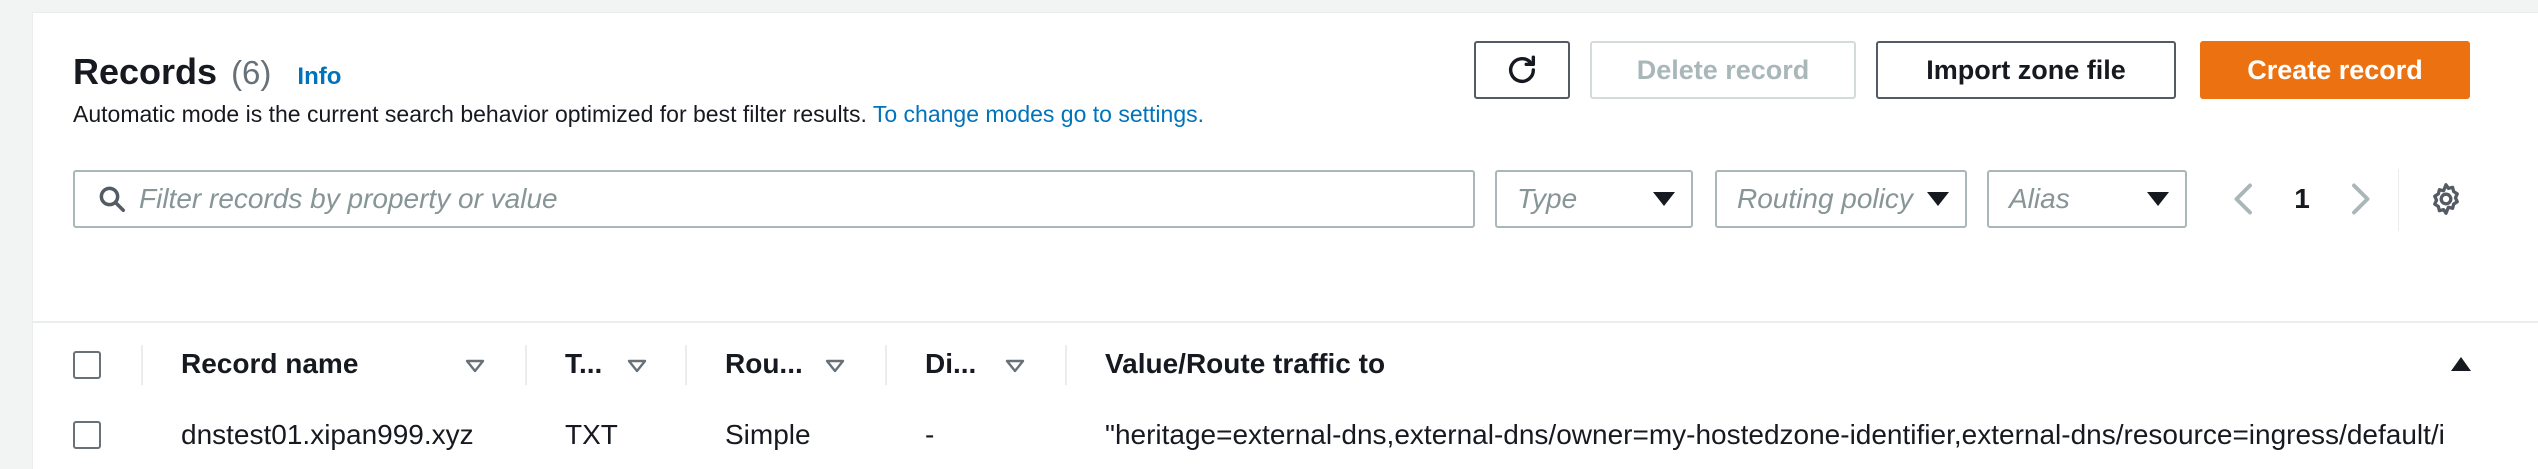 The height and width of the screenshot is (469, 2538). I want to click on chevron-left-icon, so click(2243, 199).